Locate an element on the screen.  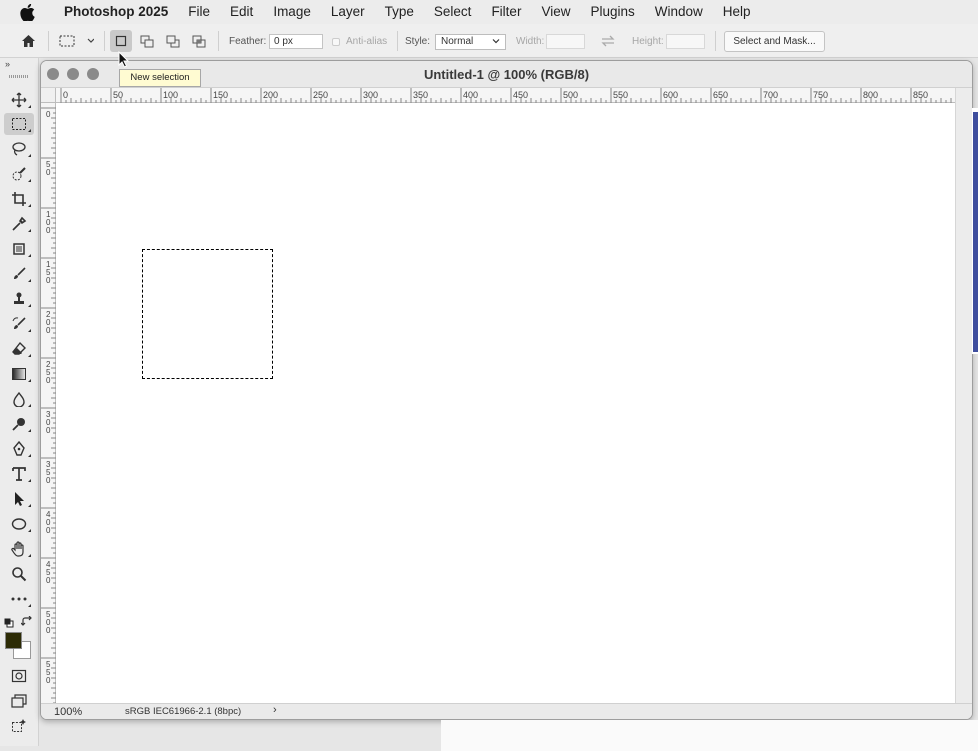
menu-type: Type is located at coordinates (399, 12).